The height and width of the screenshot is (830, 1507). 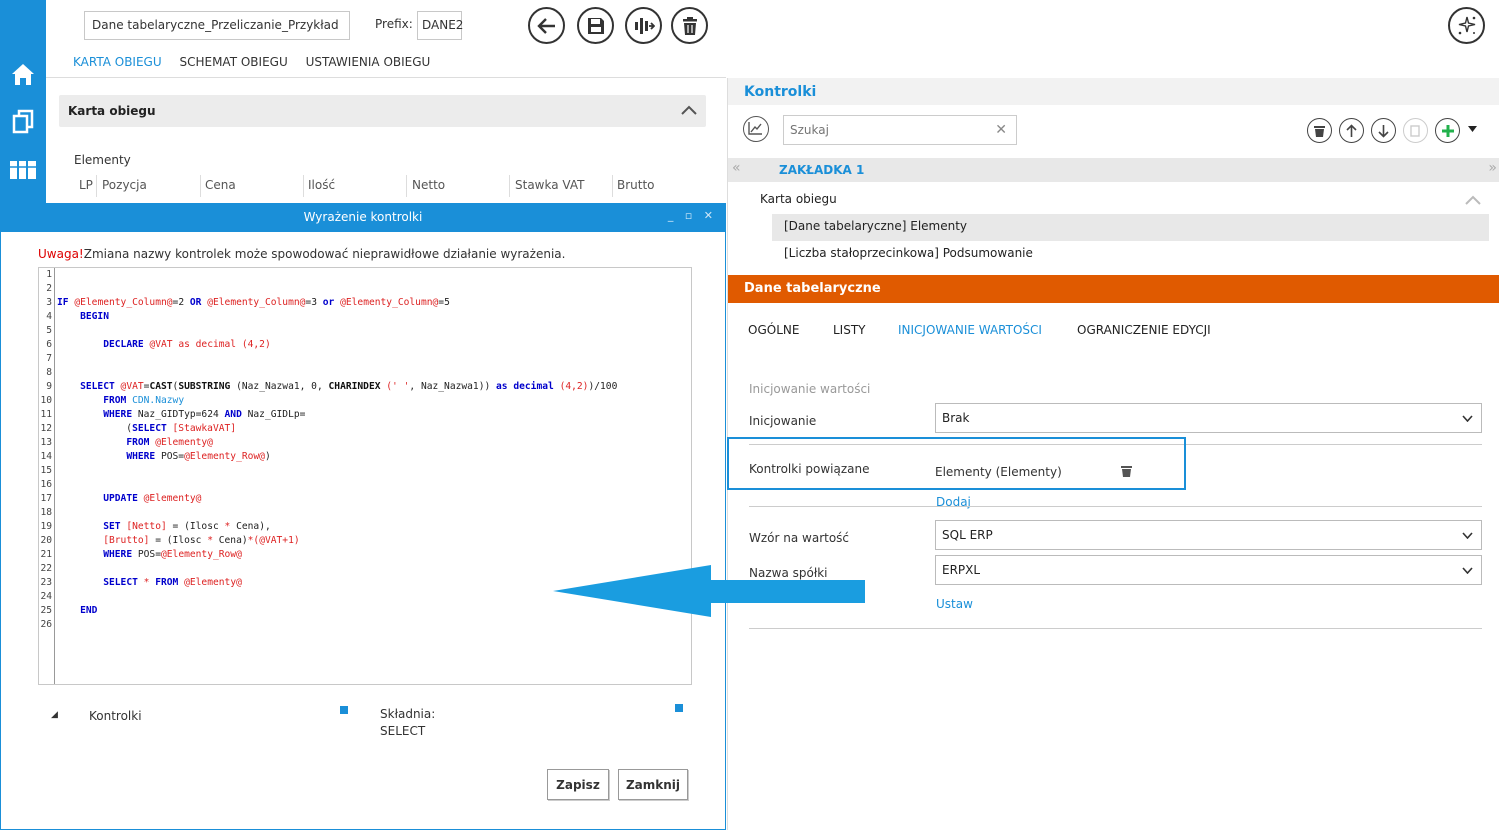 I want to click on copy-control-button, so click(x=1415, y=130).